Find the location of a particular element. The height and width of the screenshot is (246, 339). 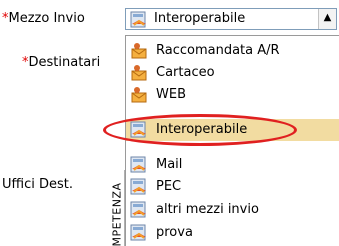

destinatari-label: *Destinatari is located at coordinates (61, 62).